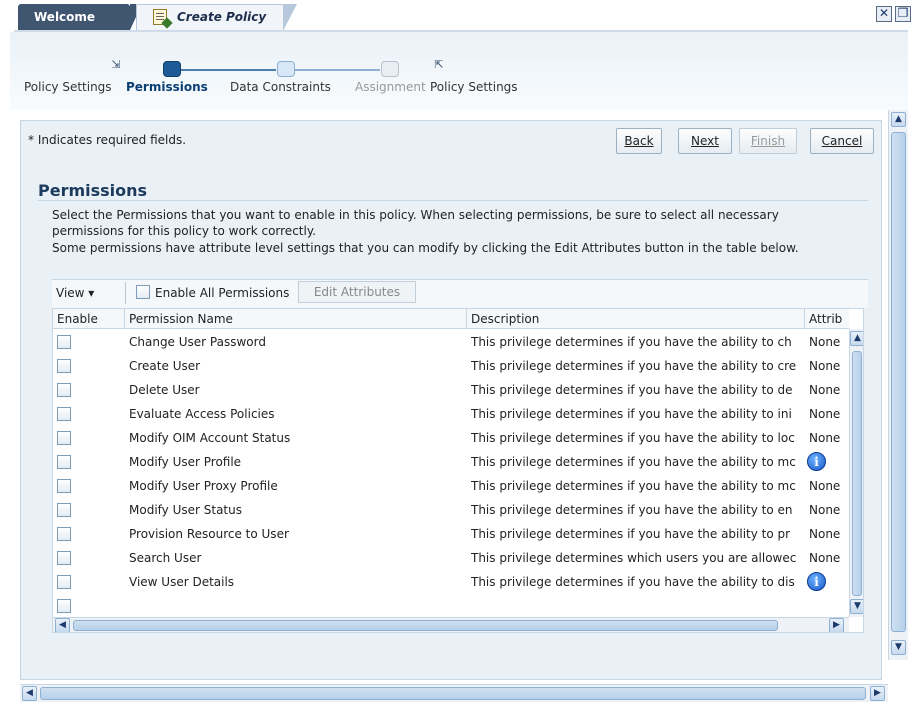 The width and height of the screenshot is (921, 704). Describe the element at coordinates (68, 87) in the screenshot. I see `train-label-policy-settings-prev: Policy Settings` at that location.